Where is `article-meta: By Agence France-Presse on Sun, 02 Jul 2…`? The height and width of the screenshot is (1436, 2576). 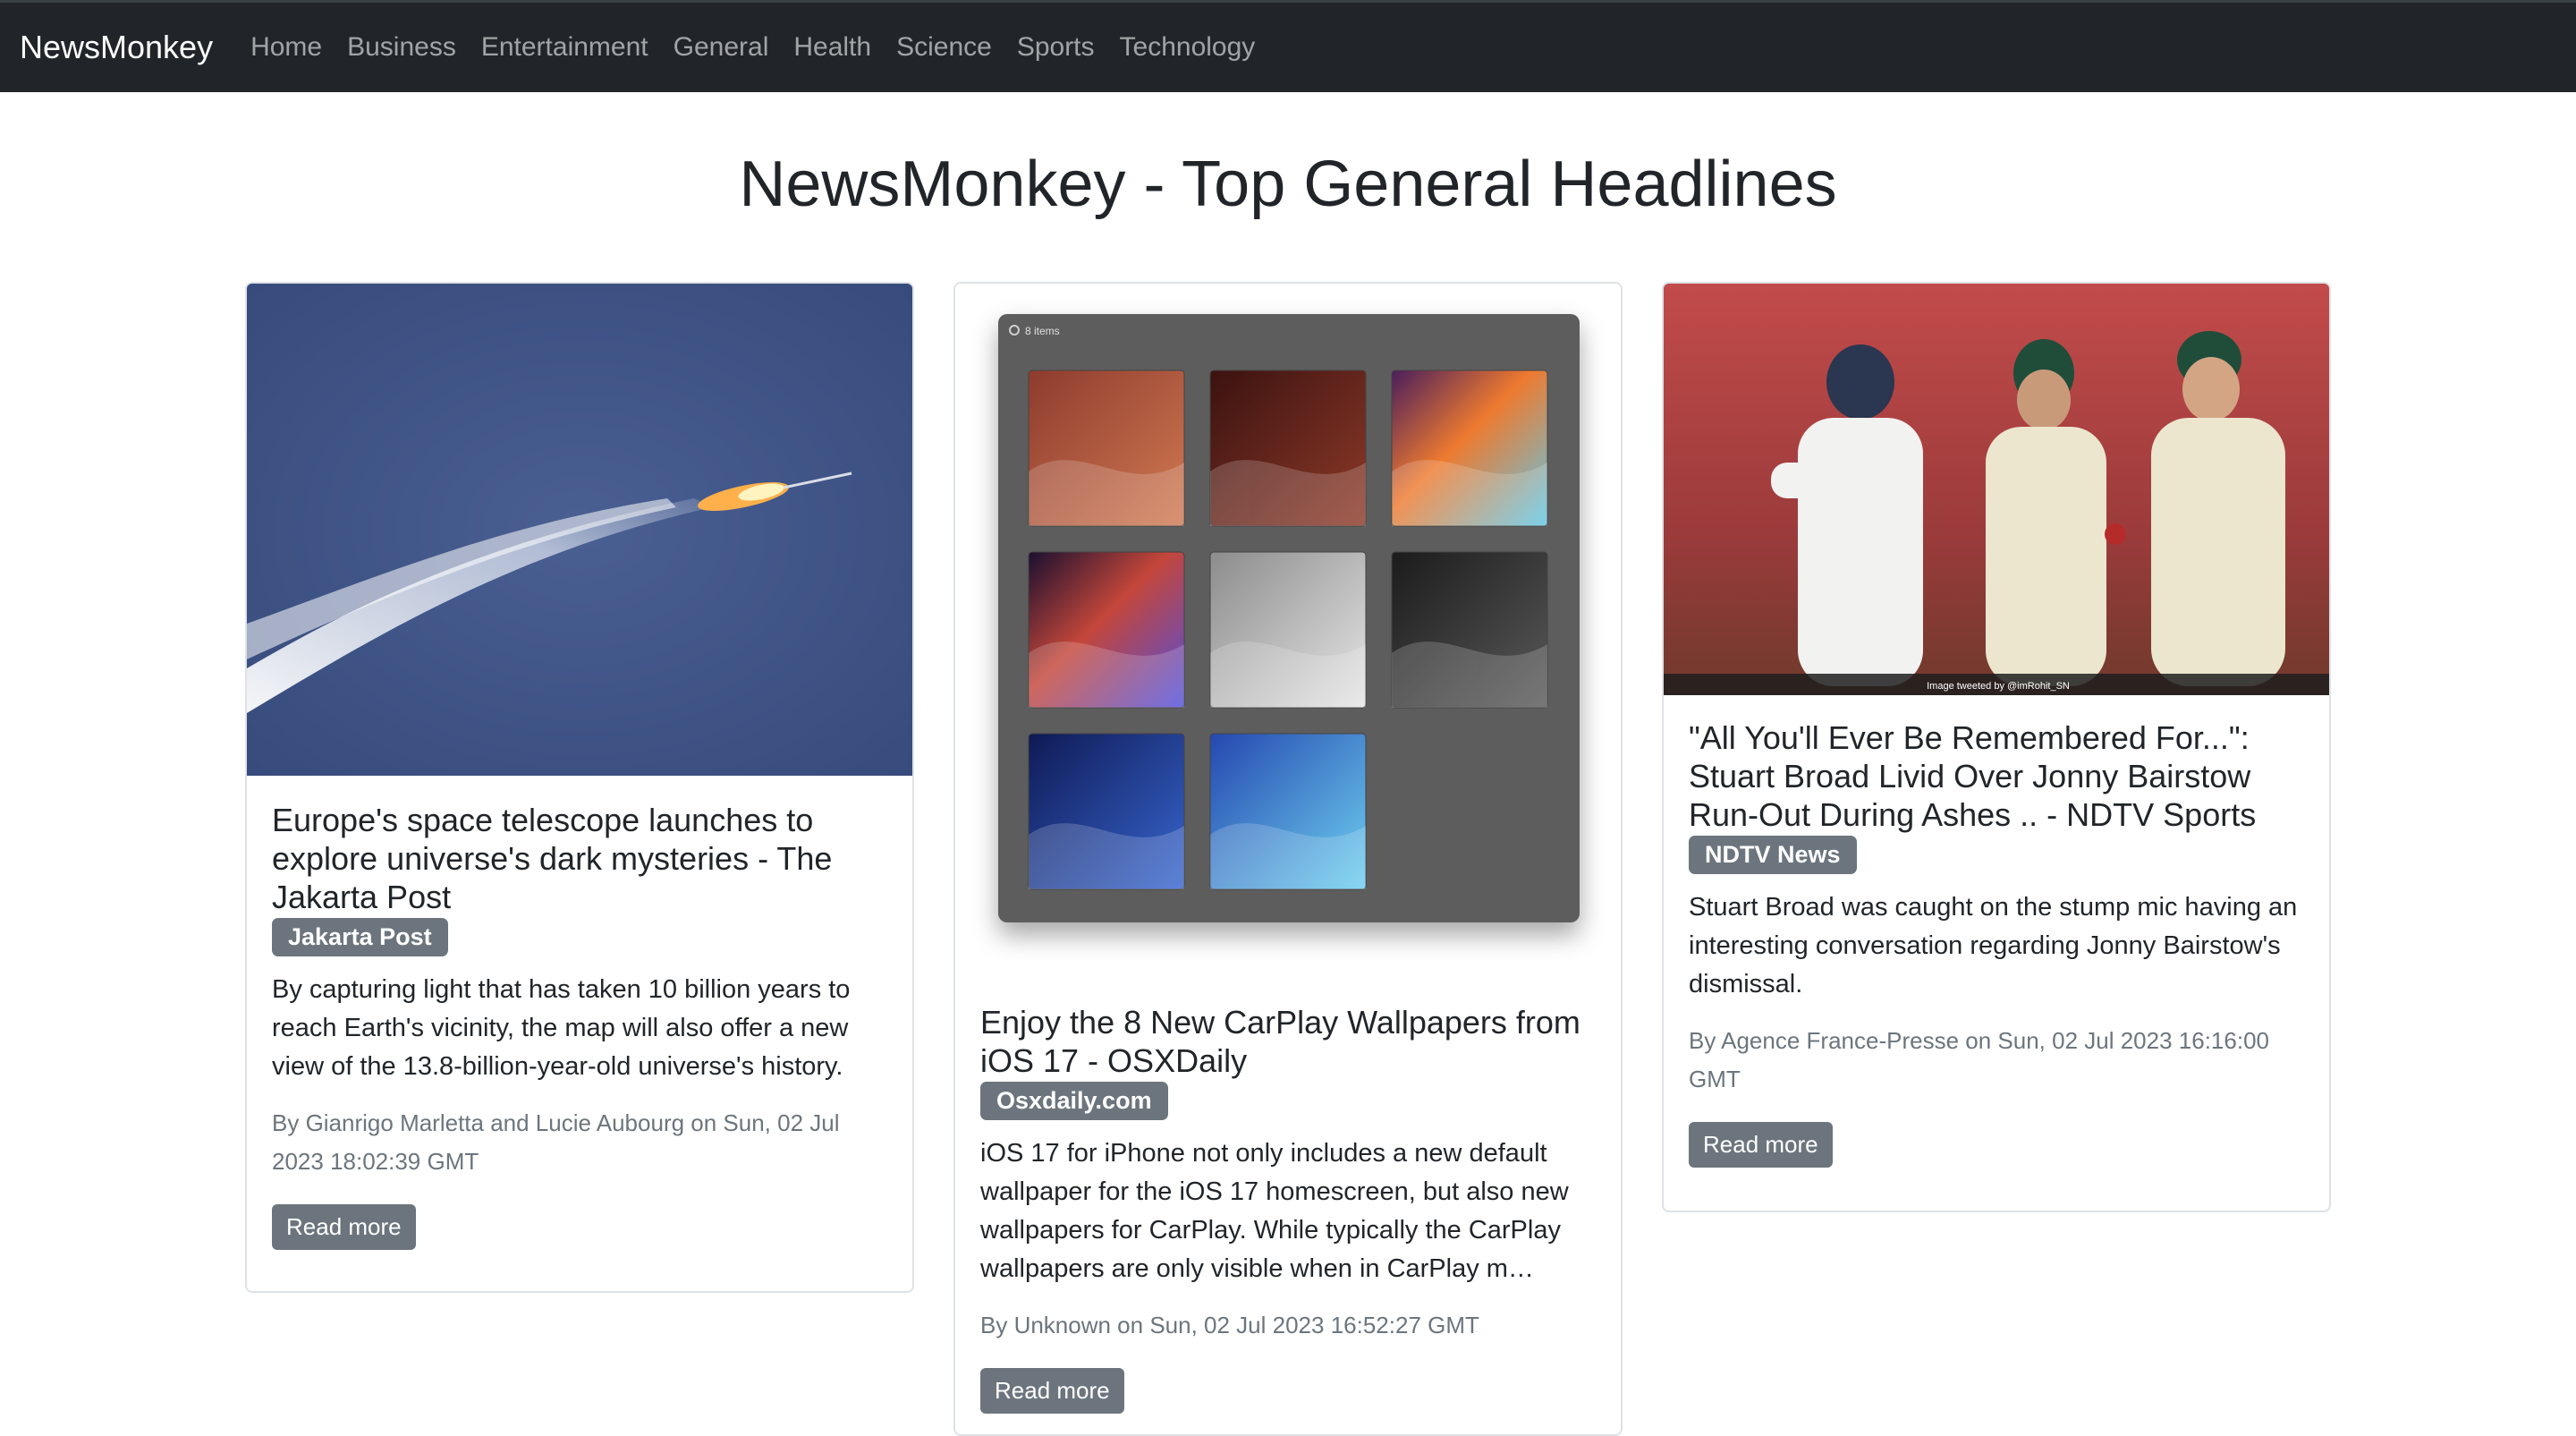 article-meta: By Agence France-Presse on Sun, 02 Jul 2… is located at coordinates (1979, 1059).